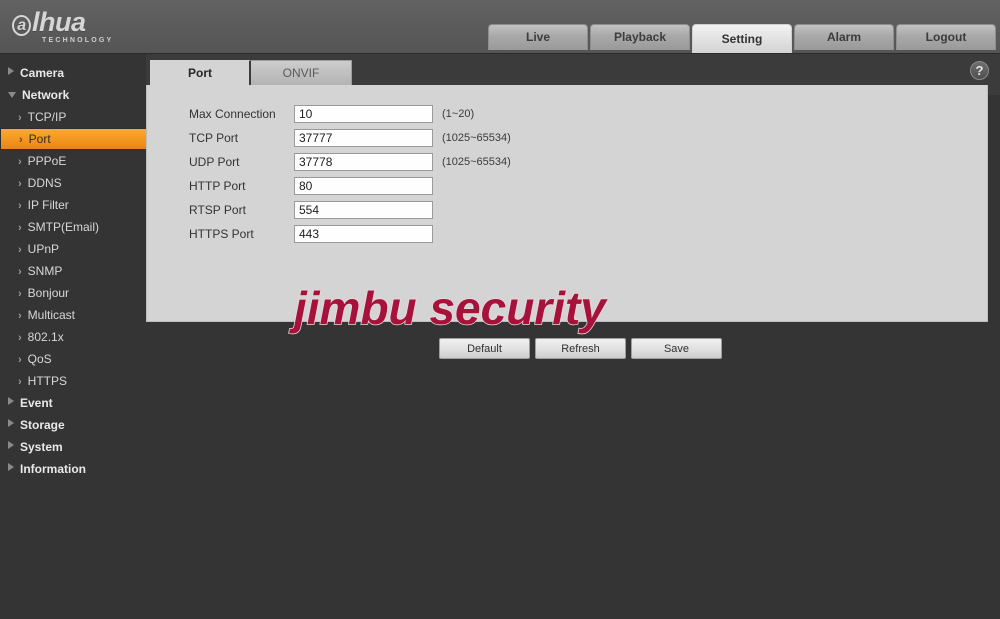  Describe the element at coordinates (12, 95) in the screenshot. I see `triangle-down-icon` at that location.